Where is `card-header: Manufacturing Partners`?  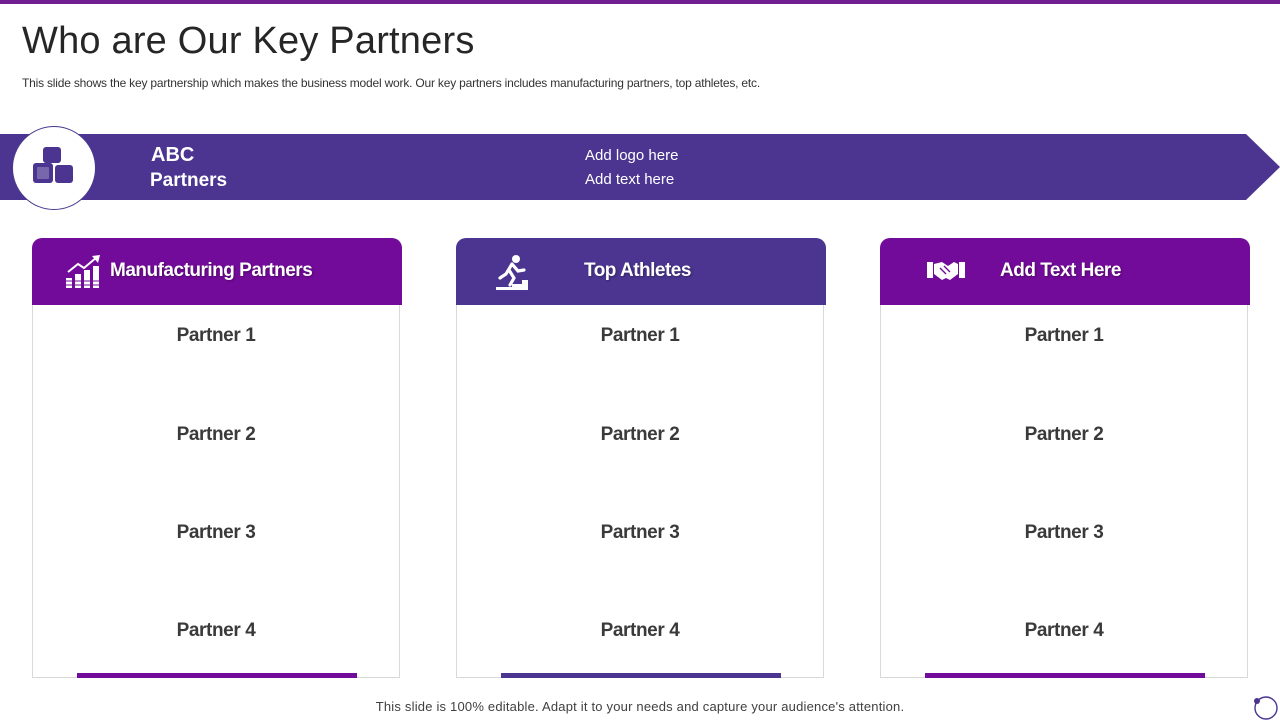
card-header: Manufacturing Partners is located at coordinates (217, 271).